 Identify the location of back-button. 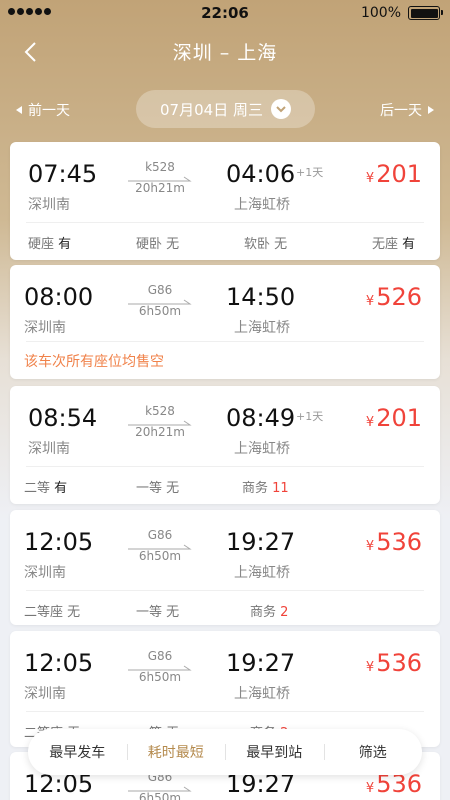
(30, 52).